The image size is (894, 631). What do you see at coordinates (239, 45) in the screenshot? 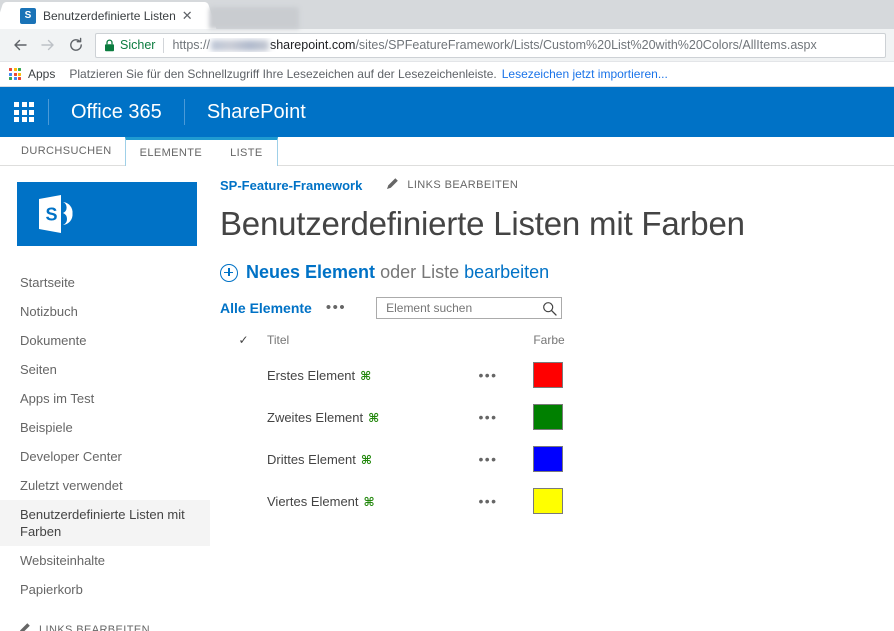
I see `url-host-redacted` at bounding box center [239, 45].